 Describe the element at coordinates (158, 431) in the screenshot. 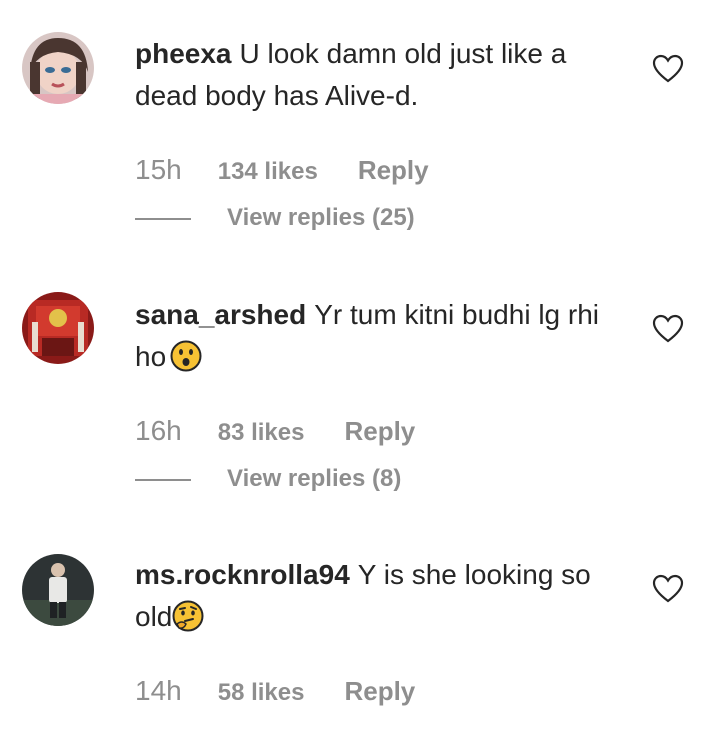

I see `comment-timestamp: 16h` at that location.